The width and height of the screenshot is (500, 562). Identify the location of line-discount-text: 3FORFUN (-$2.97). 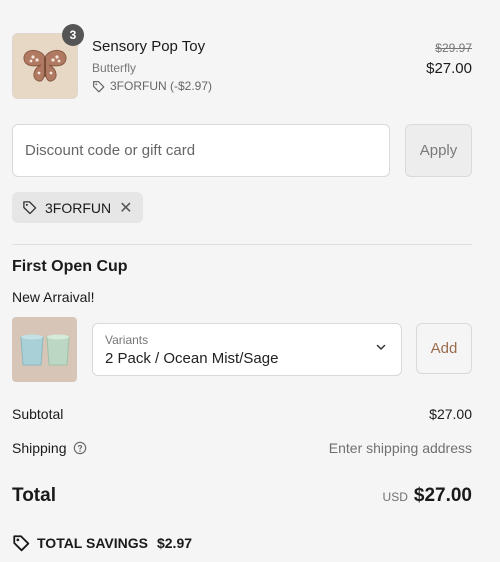
(161, 86).